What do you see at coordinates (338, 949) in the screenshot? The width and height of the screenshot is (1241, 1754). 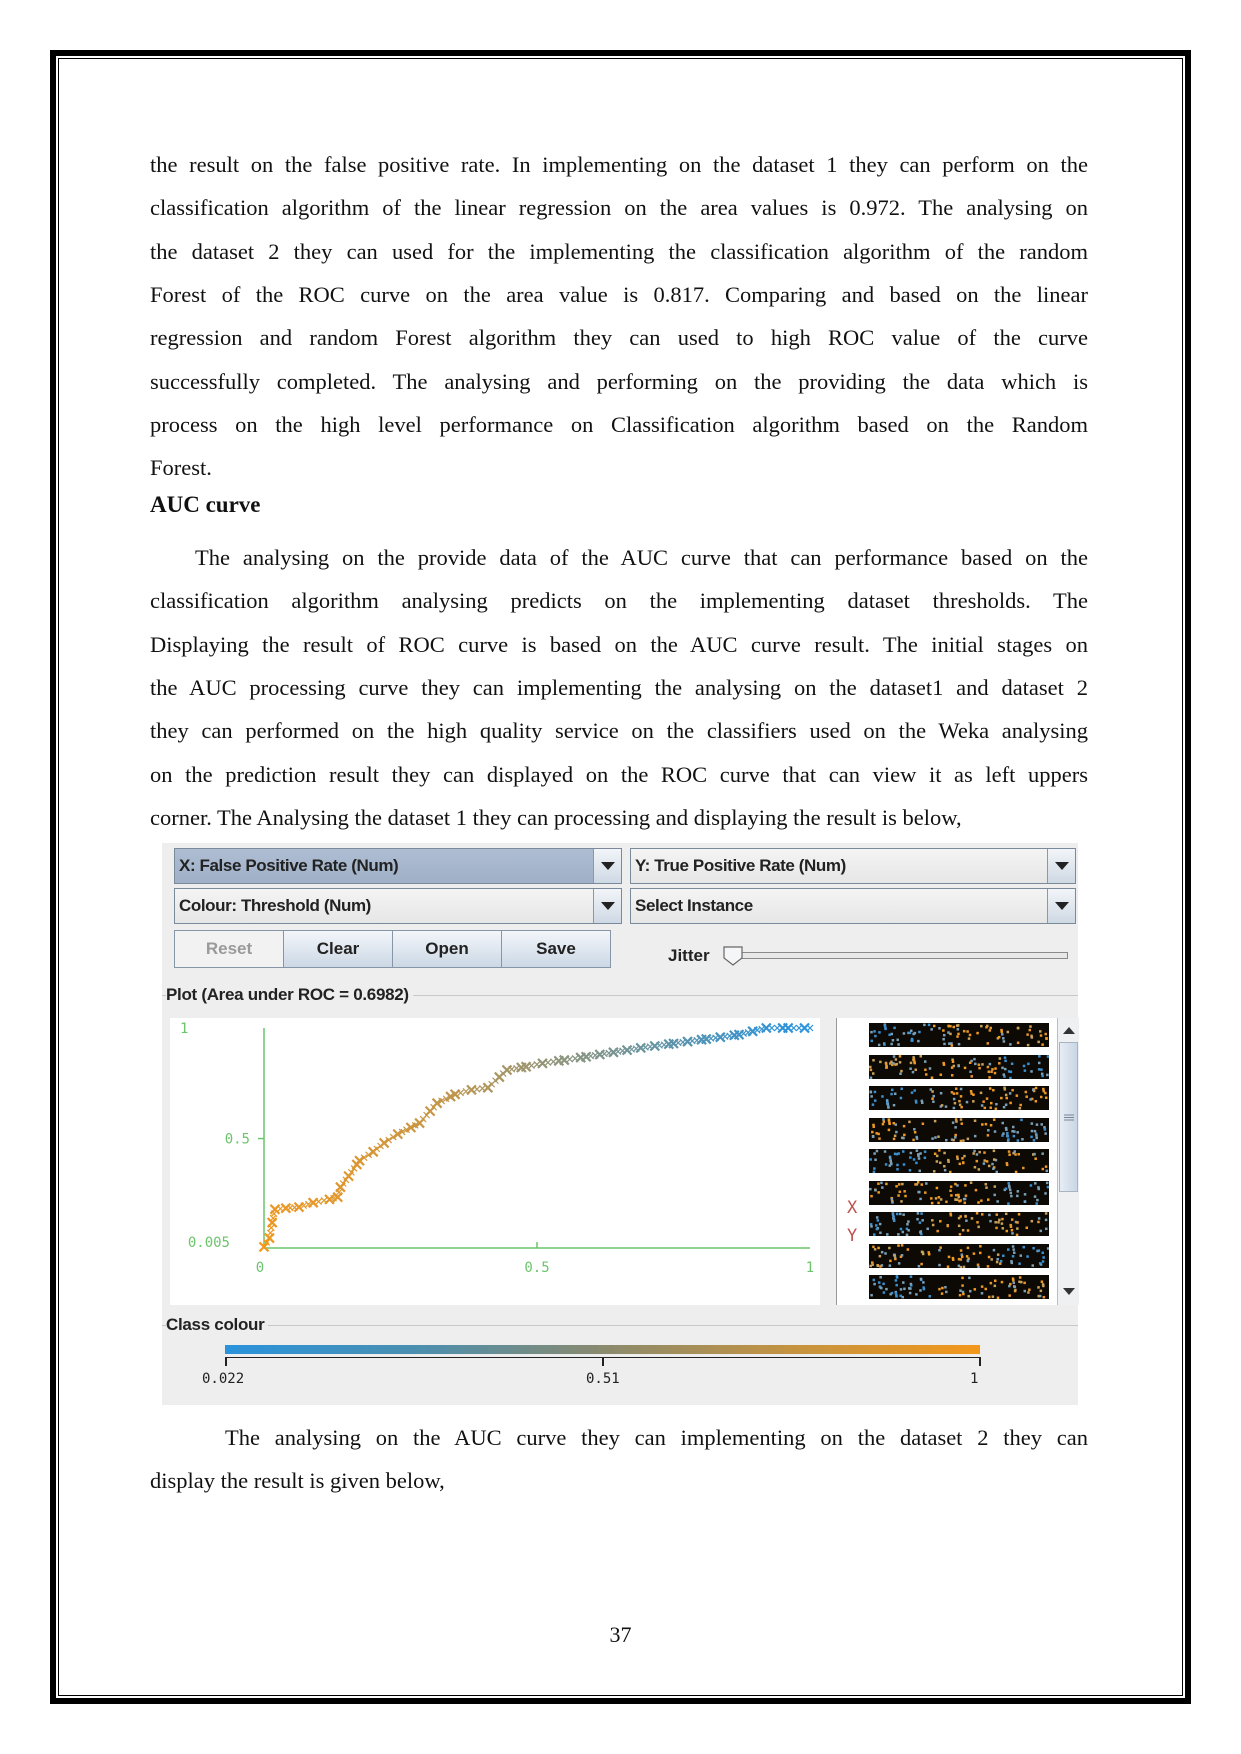 I see `clear-button: Clear` at bounding box center [338, 949].